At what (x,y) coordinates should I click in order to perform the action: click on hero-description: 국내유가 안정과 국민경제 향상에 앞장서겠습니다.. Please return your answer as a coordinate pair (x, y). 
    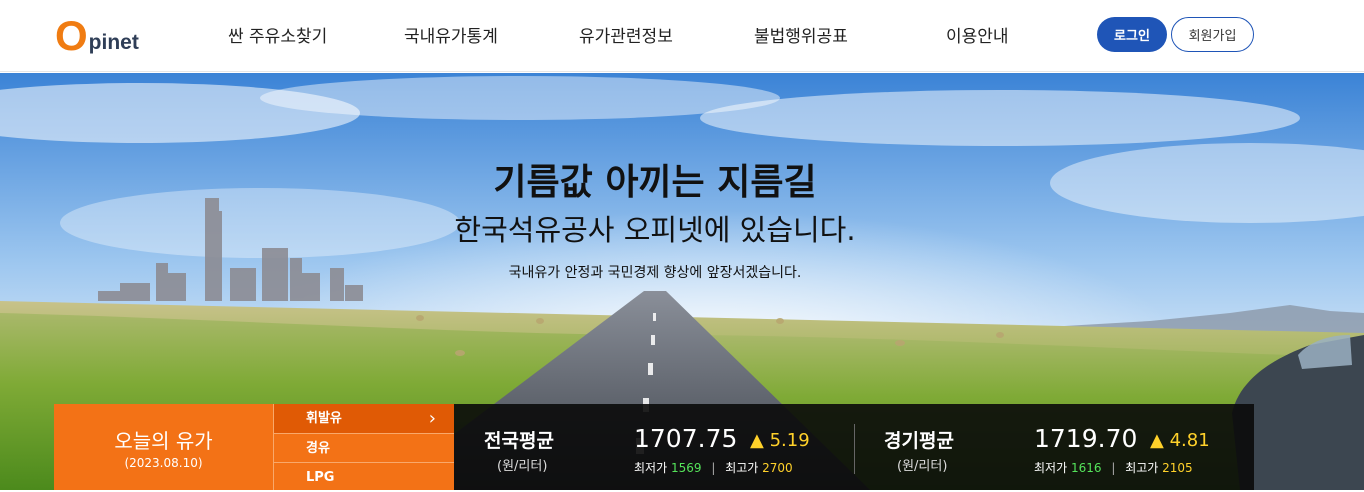
    Looking at the image, I should click on (655, 273).